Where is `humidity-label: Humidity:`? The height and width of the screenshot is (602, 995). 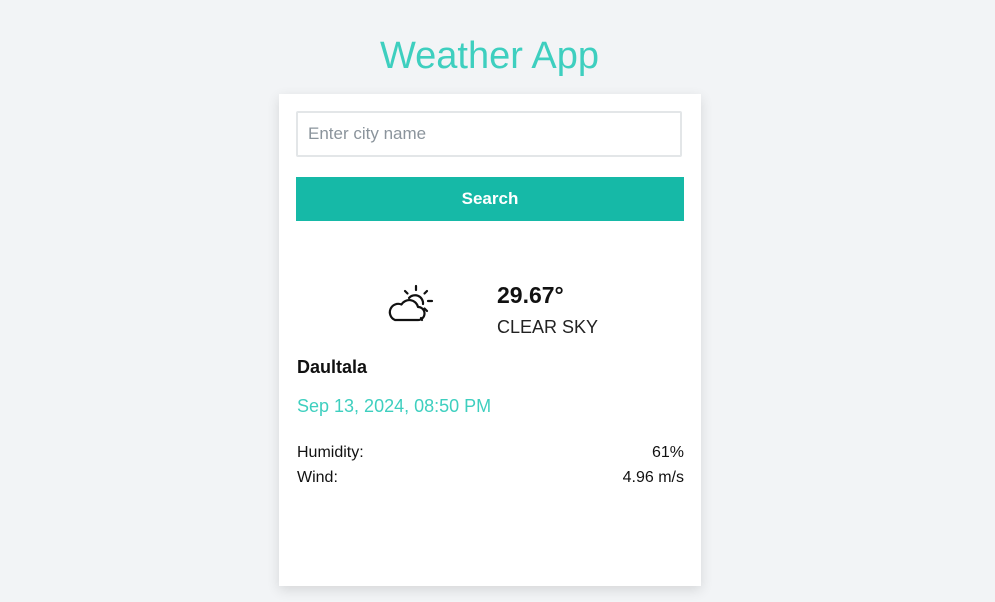
humidity-label: Humidity: is located at coordinates (330, 452).